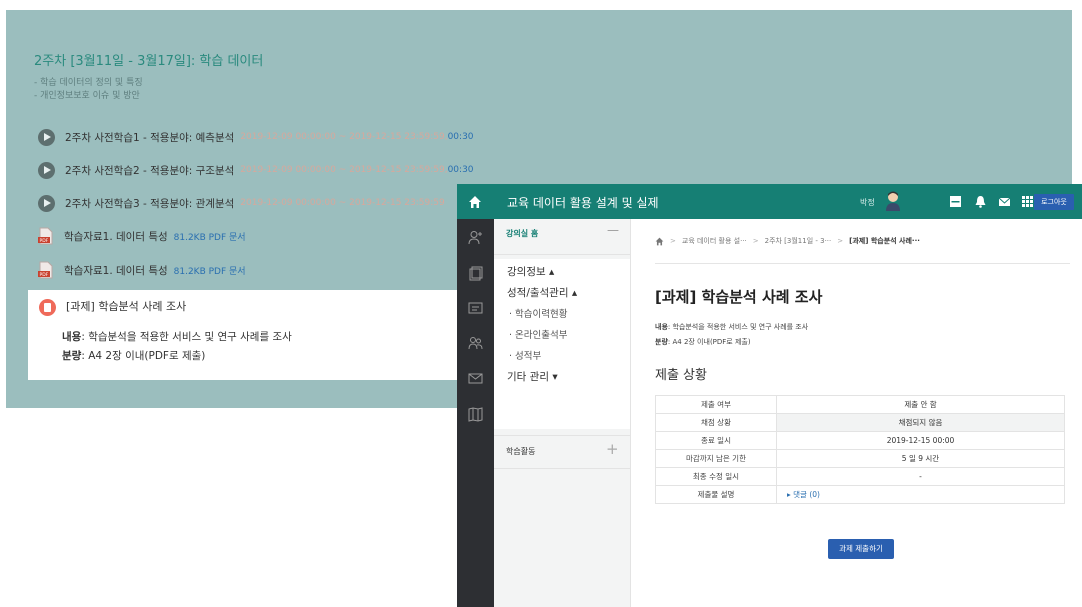 This screenshot has width=1082, height=607. I want to click on row-value: 2019-12-15 00:00, so click(920, 440).